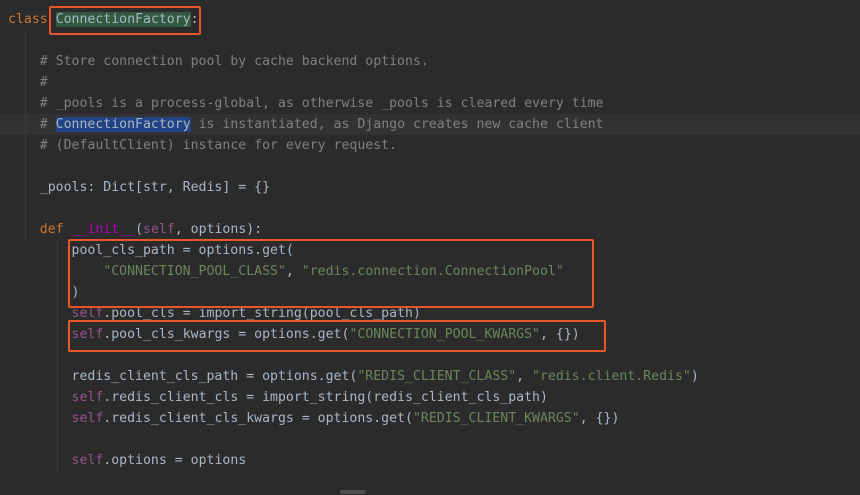  I want to click on code-token: class, so click(28, 19).